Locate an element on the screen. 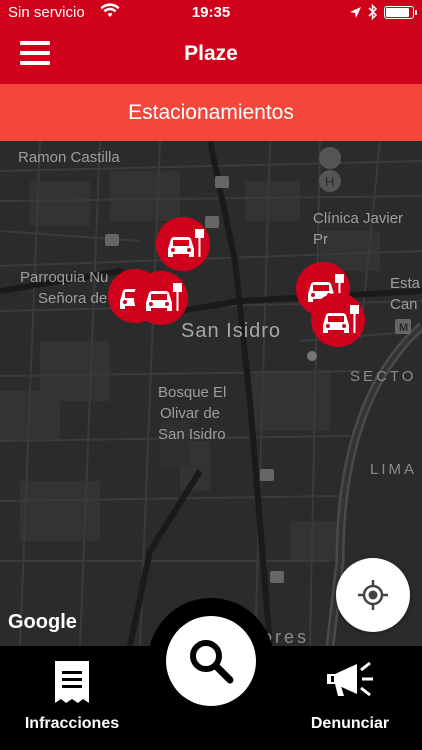 Image resolution: width=422 pixels, height=750 pixels. section-title-bar: Estacionamientos is located at coordinates (211, 112).